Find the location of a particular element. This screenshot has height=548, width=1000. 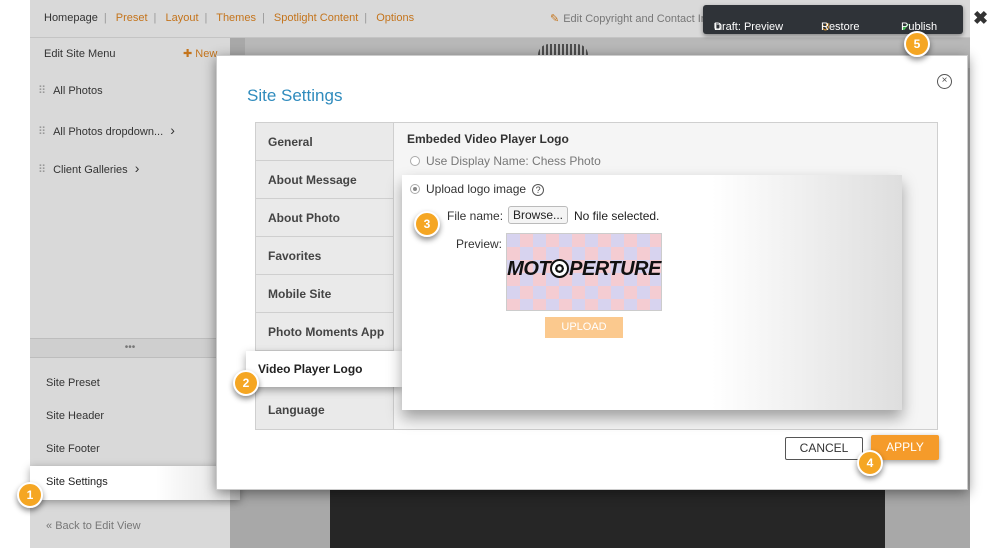

sidebar-title: Edit Site Menu is located at coordinates (80, 54).